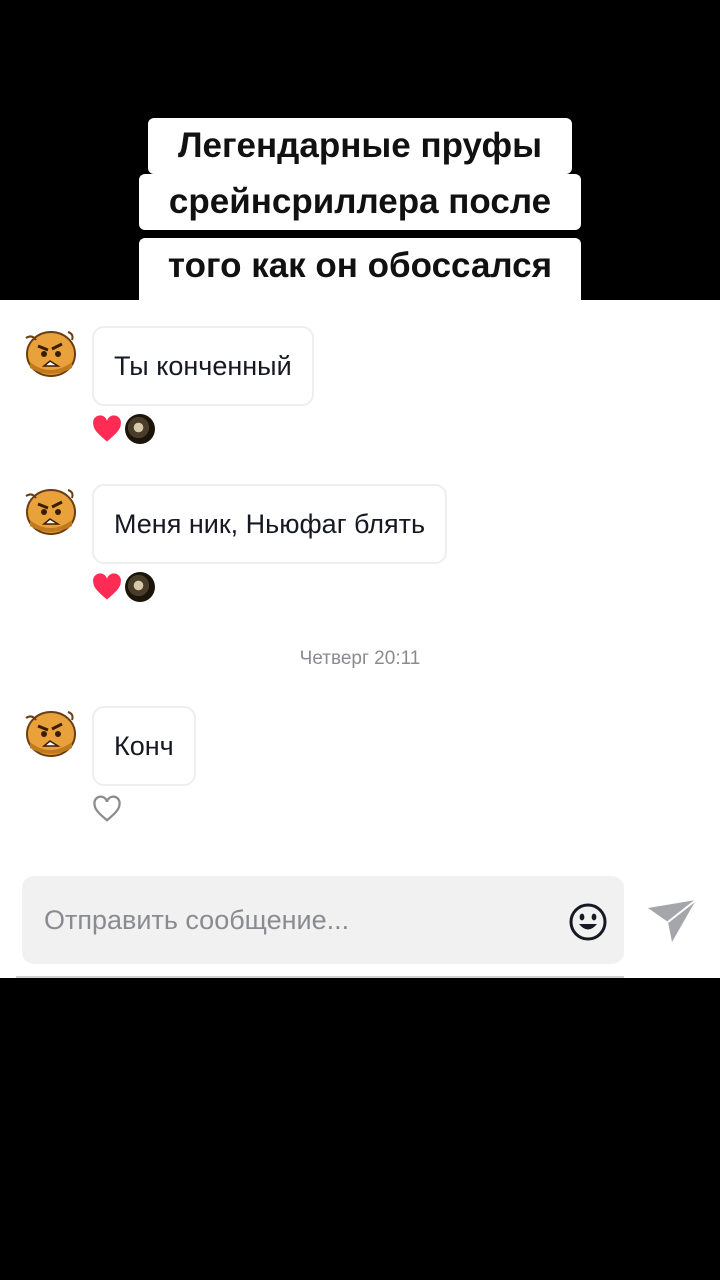  Describe the element at coordinates (360, 146) in the screenshot. I see `caption-line-1: Легендарные пруфы` at that location.